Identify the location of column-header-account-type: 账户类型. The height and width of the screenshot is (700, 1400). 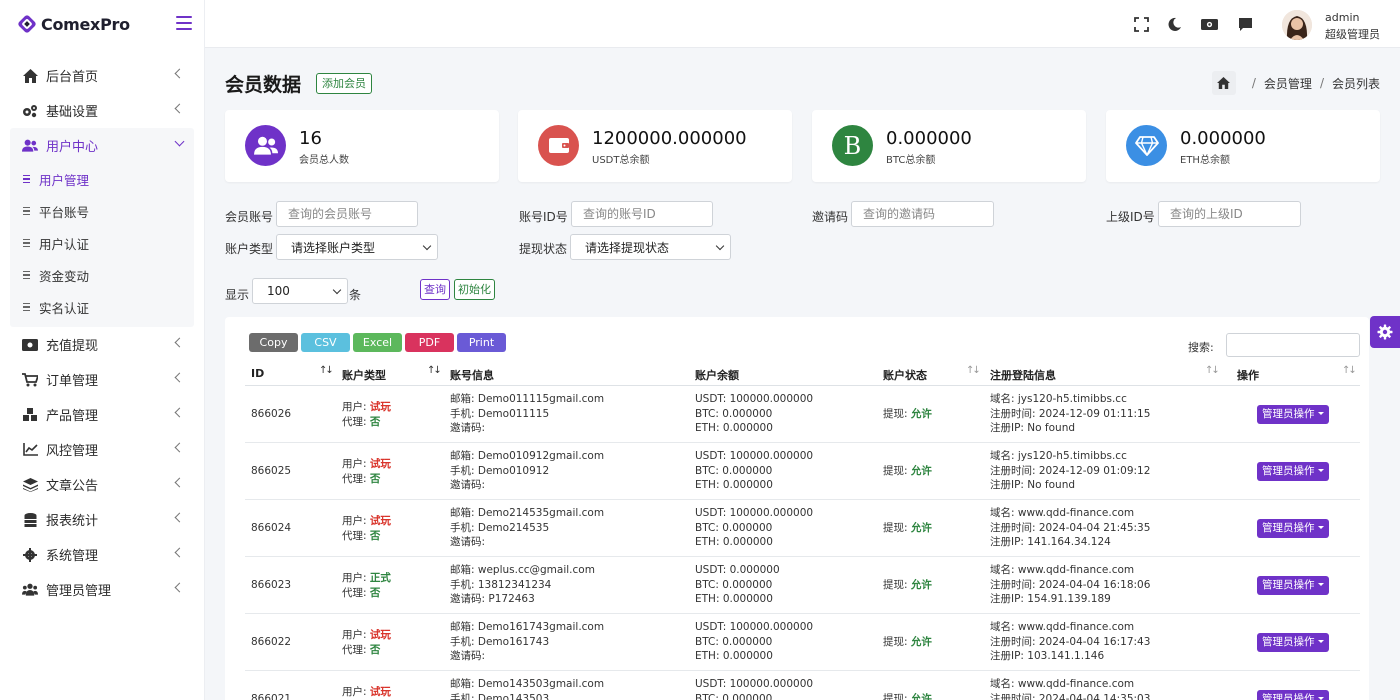
(364, 375).